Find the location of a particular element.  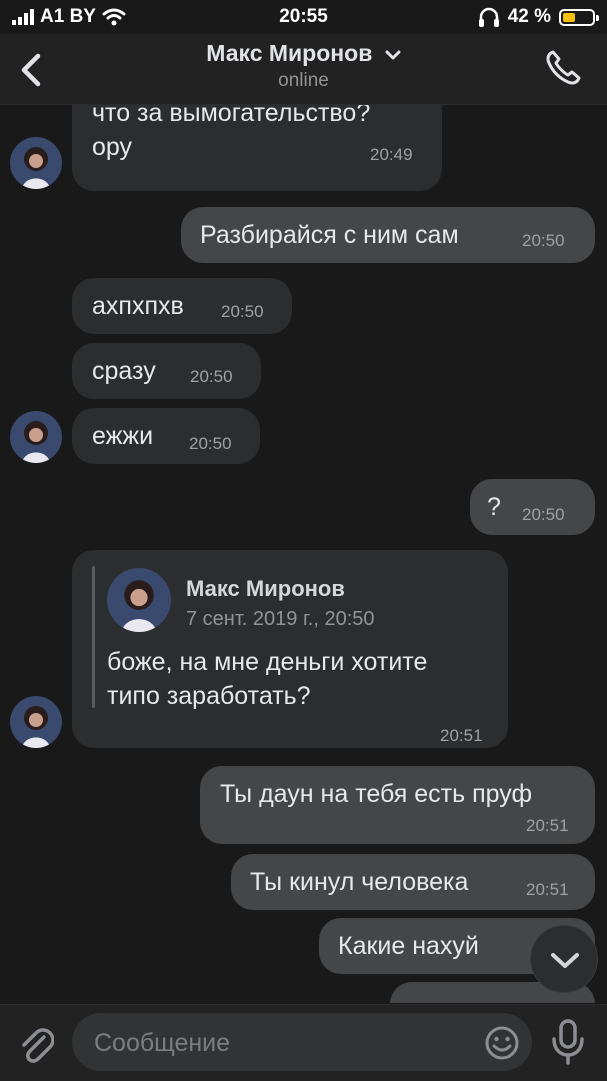

message-outgoing: Ты даун на тебя есть пруф 20:51 is located at coordinates (303, 805).